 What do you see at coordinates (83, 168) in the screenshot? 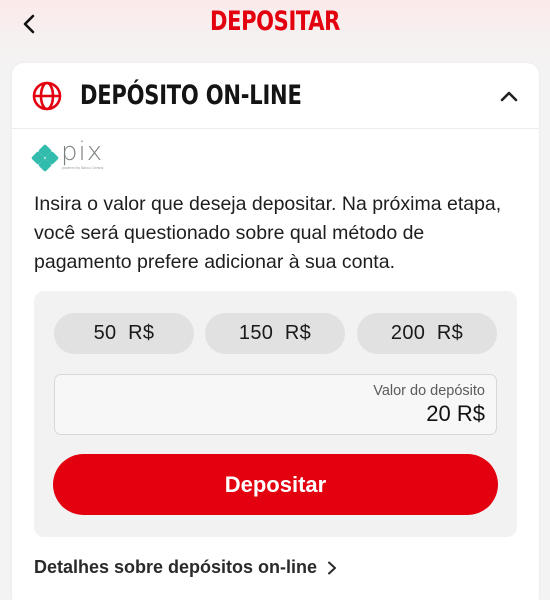
I see `pix-subtext: powered by Banco Central` at bounding box center [83, 168].